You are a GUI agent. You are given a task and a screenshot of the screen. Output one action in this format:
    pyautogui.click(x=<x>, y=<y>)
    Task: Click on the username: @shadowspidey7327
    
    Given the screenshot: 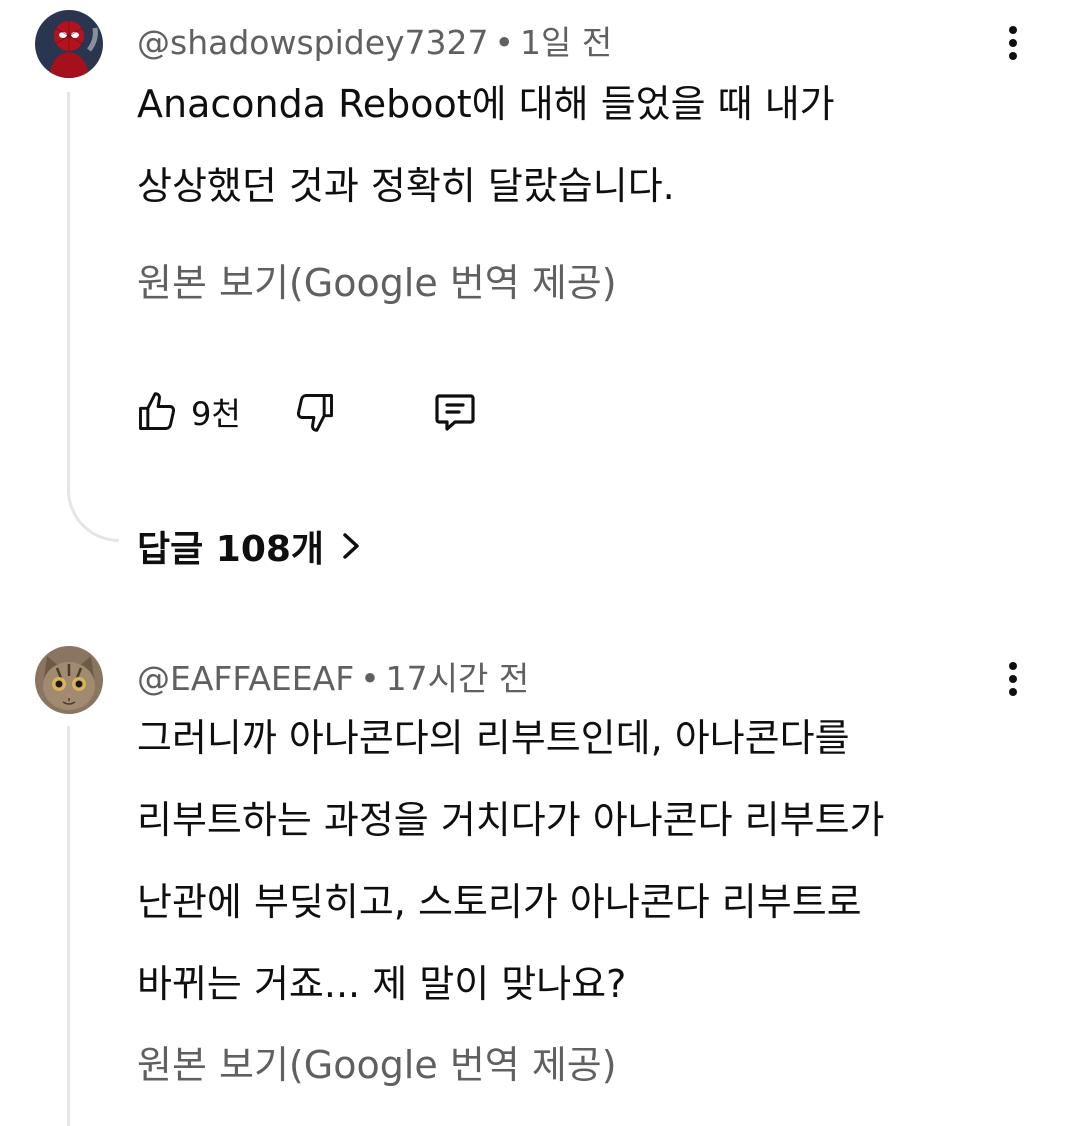 What is the action you would take?
    pyautogui.click(x=313, y=42)
    